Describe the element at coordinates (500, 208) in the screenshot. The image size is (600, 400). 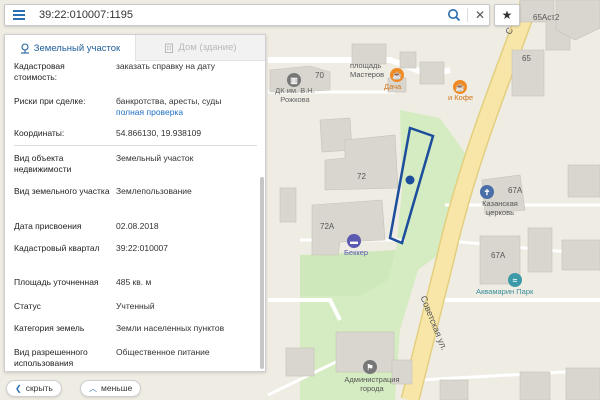
I see `label-church: Казанская церковь` at that location.